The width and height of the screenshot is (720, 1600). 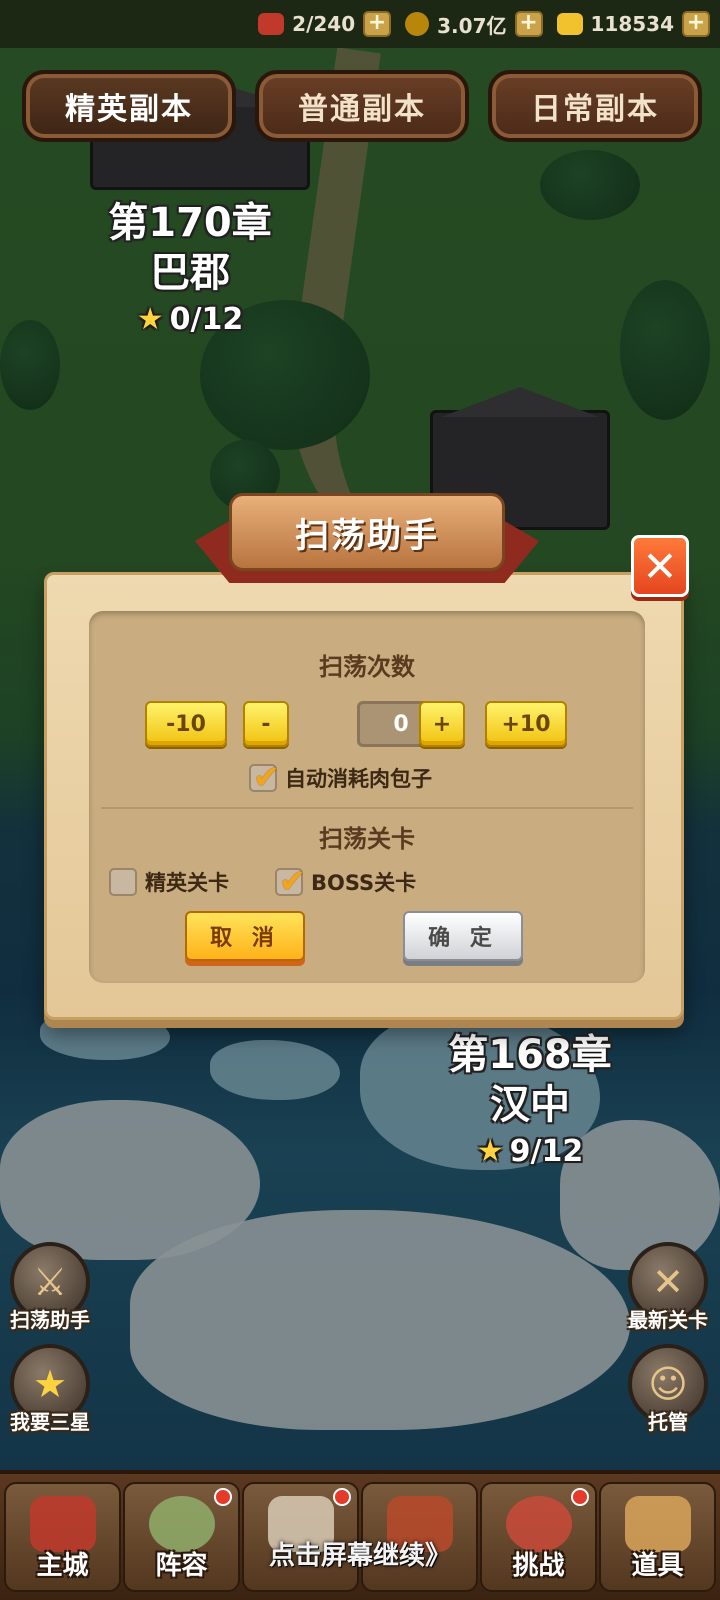 What do you see at coordinates (657, 1566) in the screenshot?
I see `nav-label: 道具` at bounding box center [657, 1566].